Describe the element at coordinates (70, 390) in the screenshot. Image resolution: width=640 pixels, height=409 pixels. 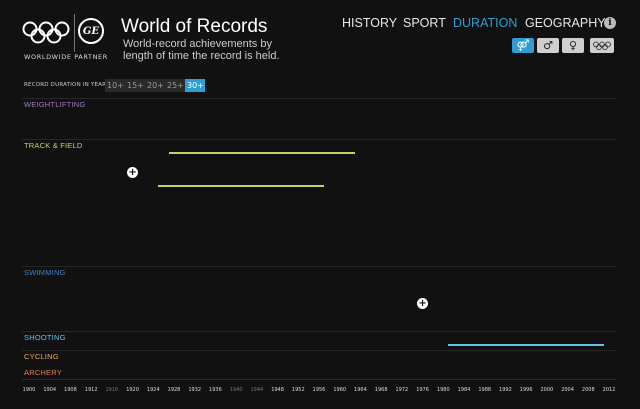
I see `year-tick-label: 1908` at that location.